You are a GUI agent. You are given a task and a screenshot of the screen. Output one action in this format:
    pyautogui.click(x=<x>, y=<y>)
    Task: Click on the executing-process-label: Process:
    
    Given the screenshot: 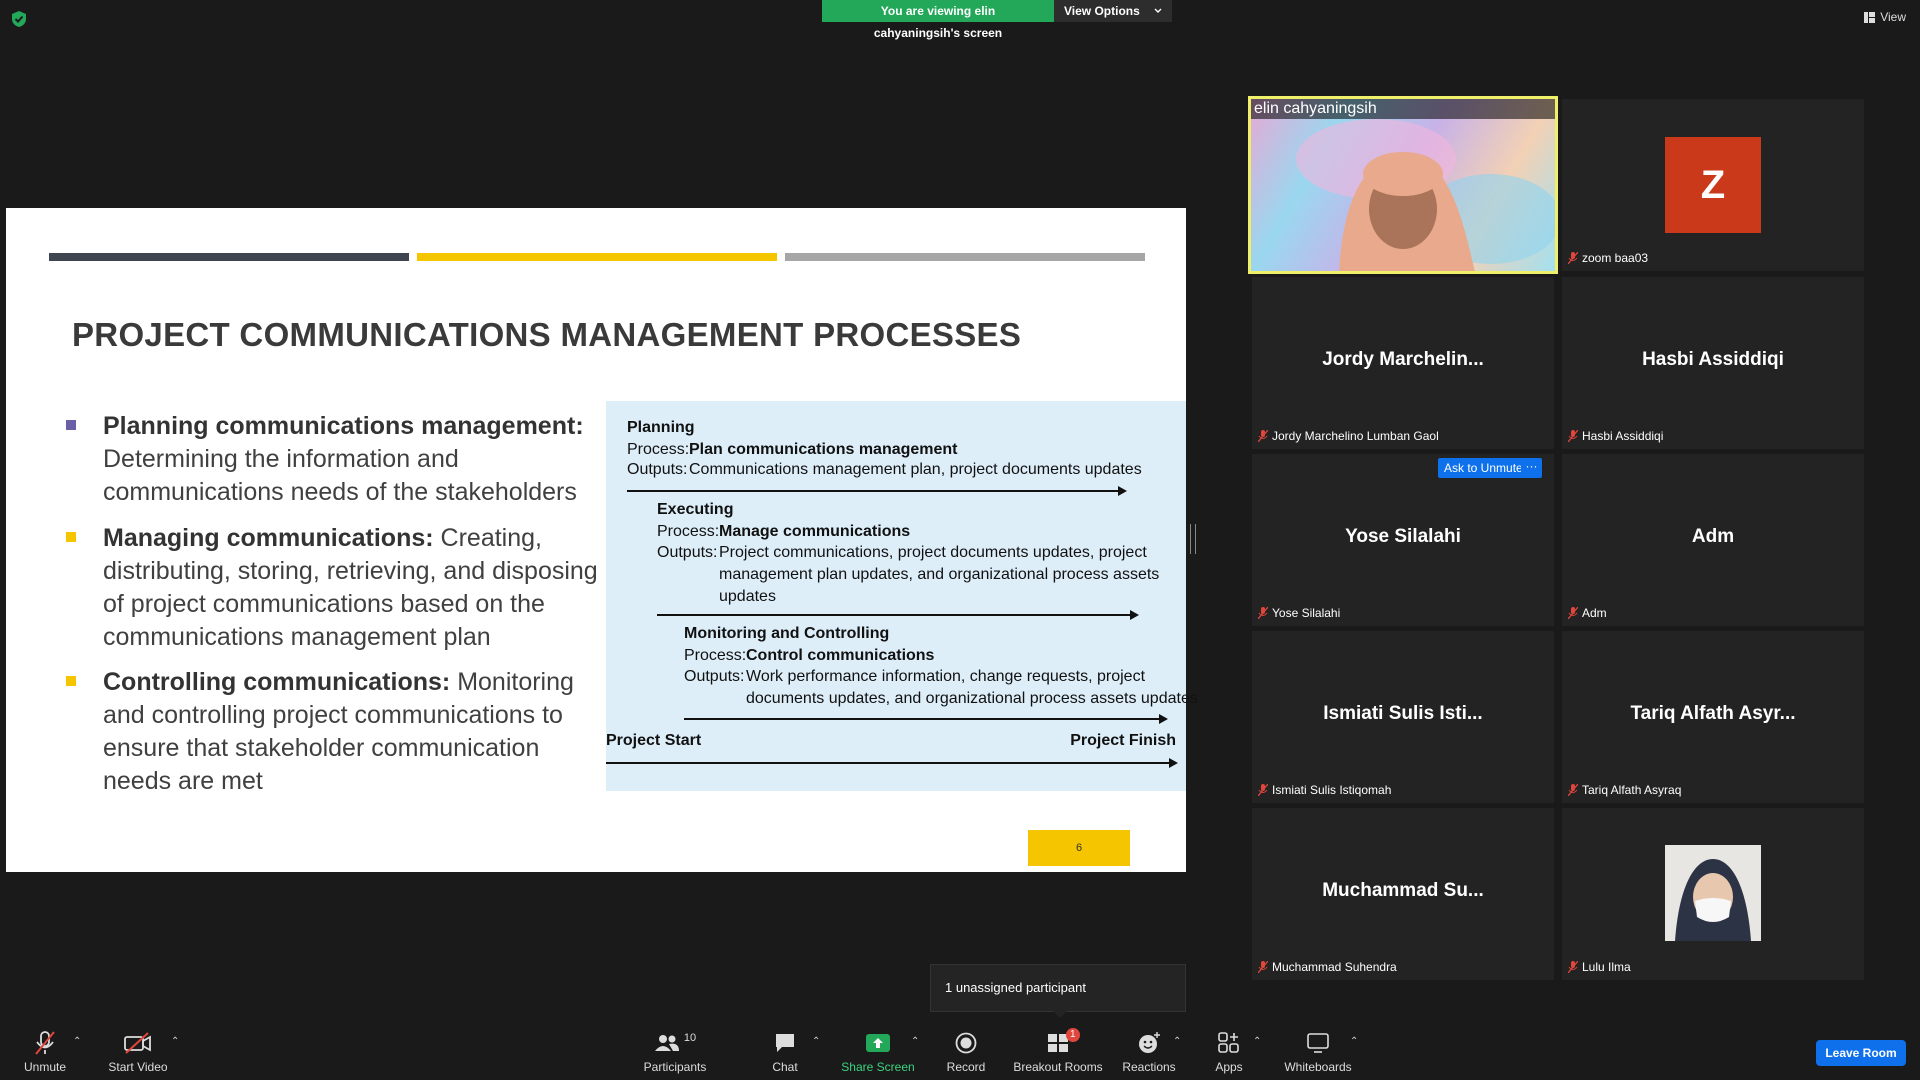 What is the action you would take?
    pyautogui.click(x=688, y=531)
    